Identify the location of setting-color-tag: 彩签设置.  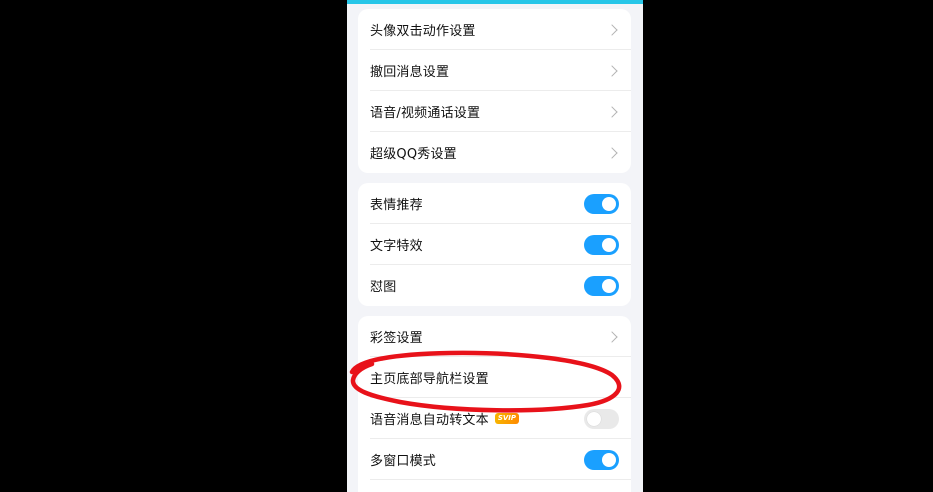
(494, 336).